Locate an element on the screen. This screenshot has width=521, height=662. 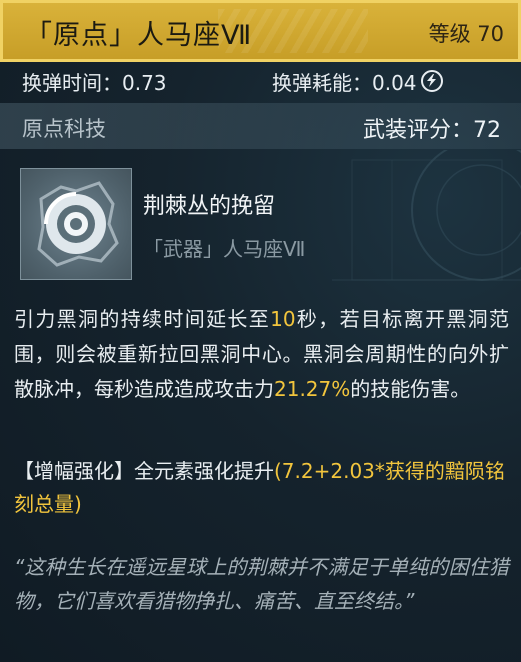
section-name: 原点科技 is located at coordinates (64, 129).